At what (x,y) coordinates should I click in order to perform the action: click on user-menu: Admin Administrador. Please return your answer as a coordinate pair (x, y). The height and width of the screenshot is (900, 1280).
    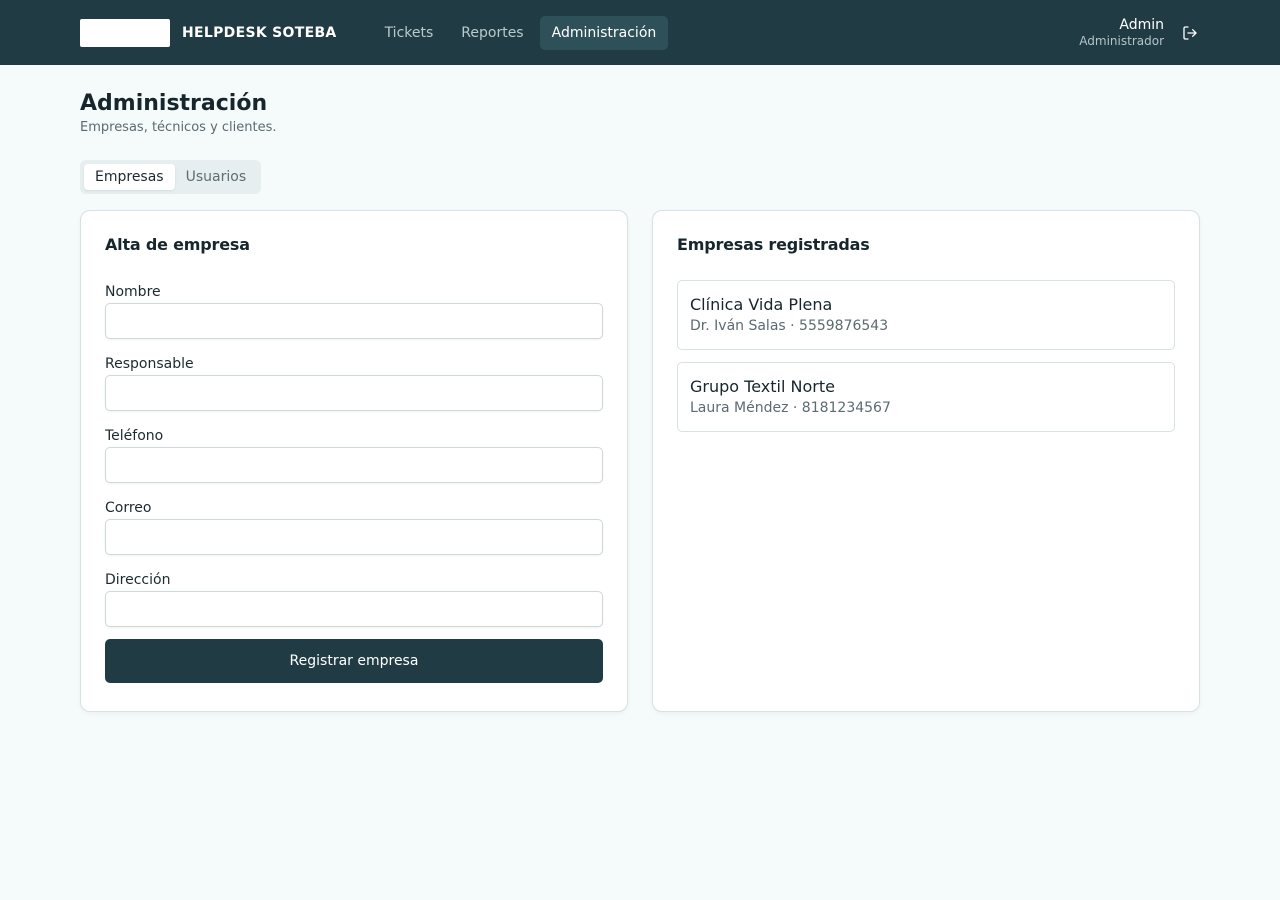
    Looking at the image, I should click on (1139, 32).